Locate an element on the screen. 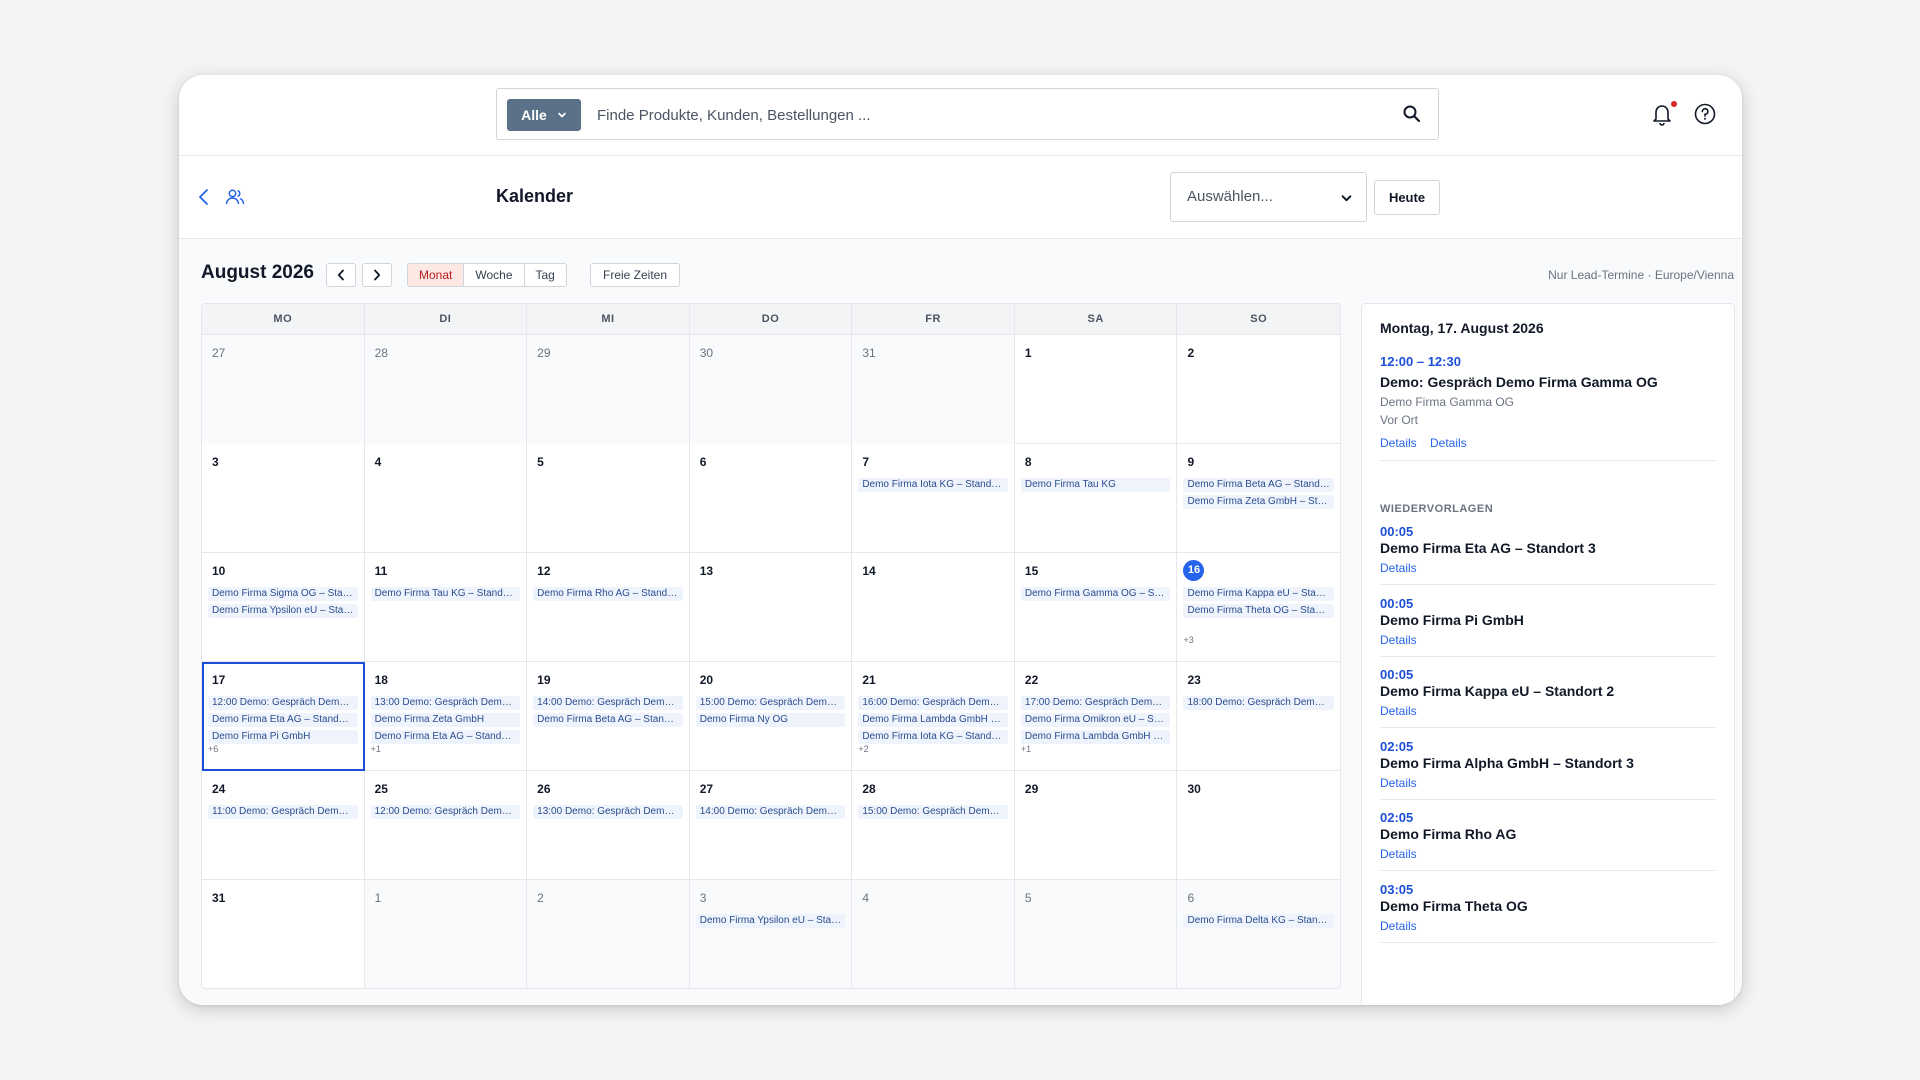 This screenshot has height=1080, width=1920. day-cell: 3 is located at coordinates (283, 498).